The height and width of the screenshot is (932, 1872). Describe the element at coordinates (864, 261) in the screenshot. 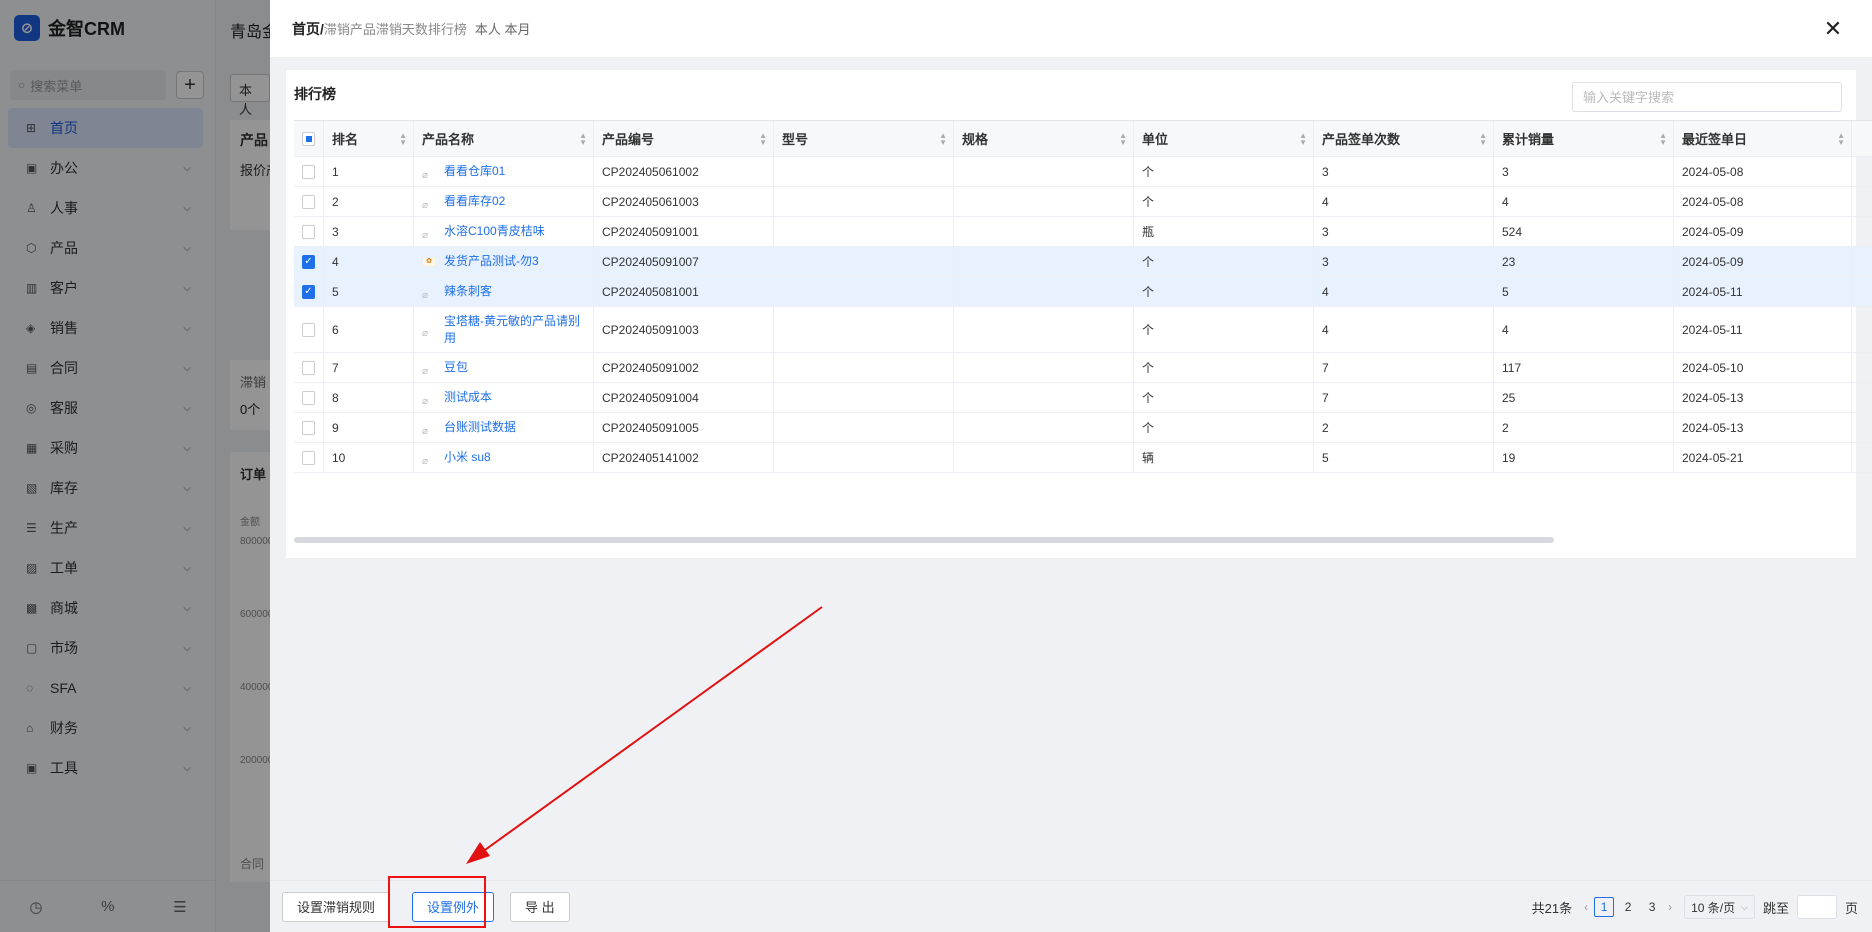

I see `cell-model` at that location.